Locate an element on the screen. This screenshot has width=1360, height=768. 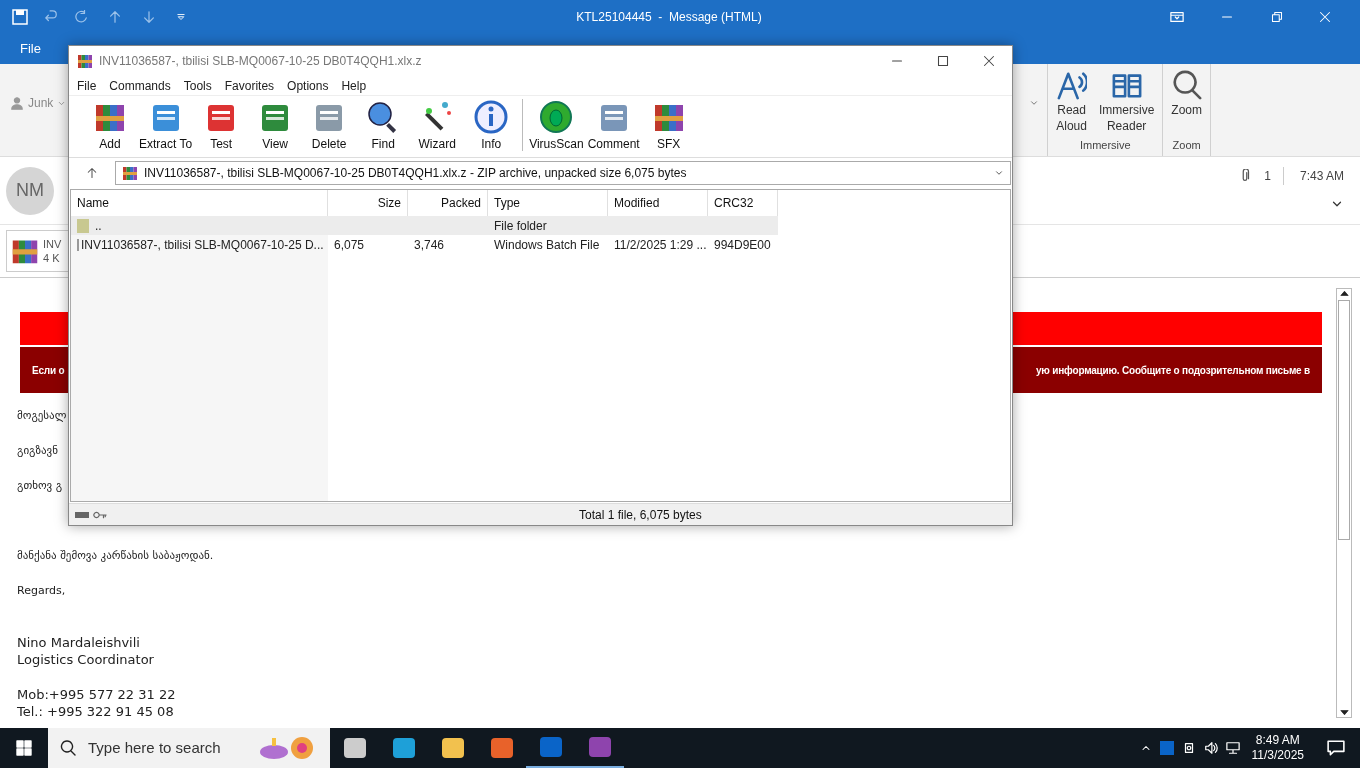
ribbon-display-icon is located at coordinates (1177, 17).